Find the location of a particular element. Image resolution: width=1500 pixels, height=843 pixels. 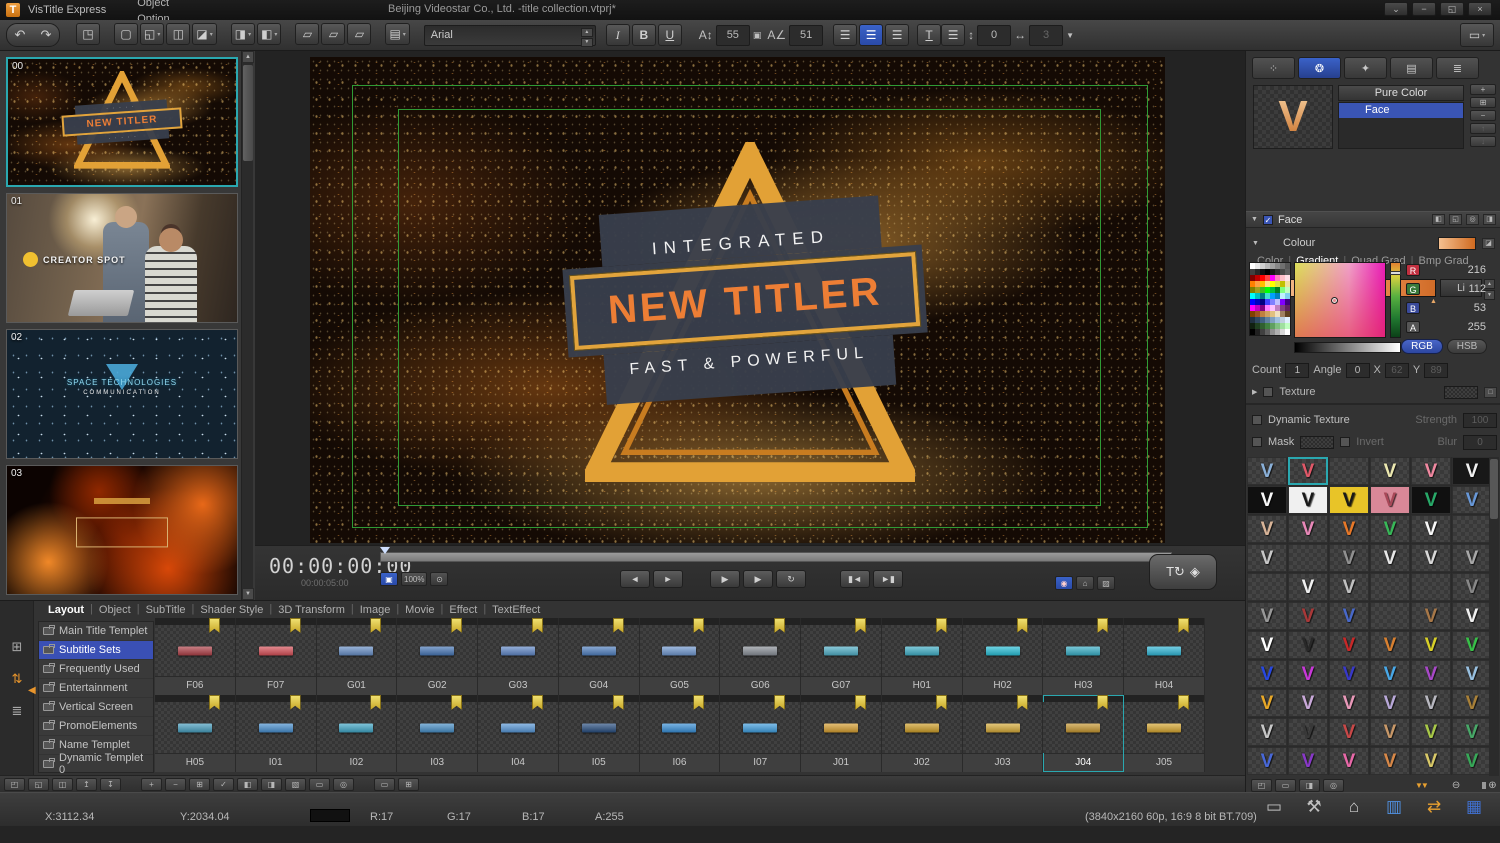

letter-style-swatch-selected: V is located at coordinates (1308, 471).